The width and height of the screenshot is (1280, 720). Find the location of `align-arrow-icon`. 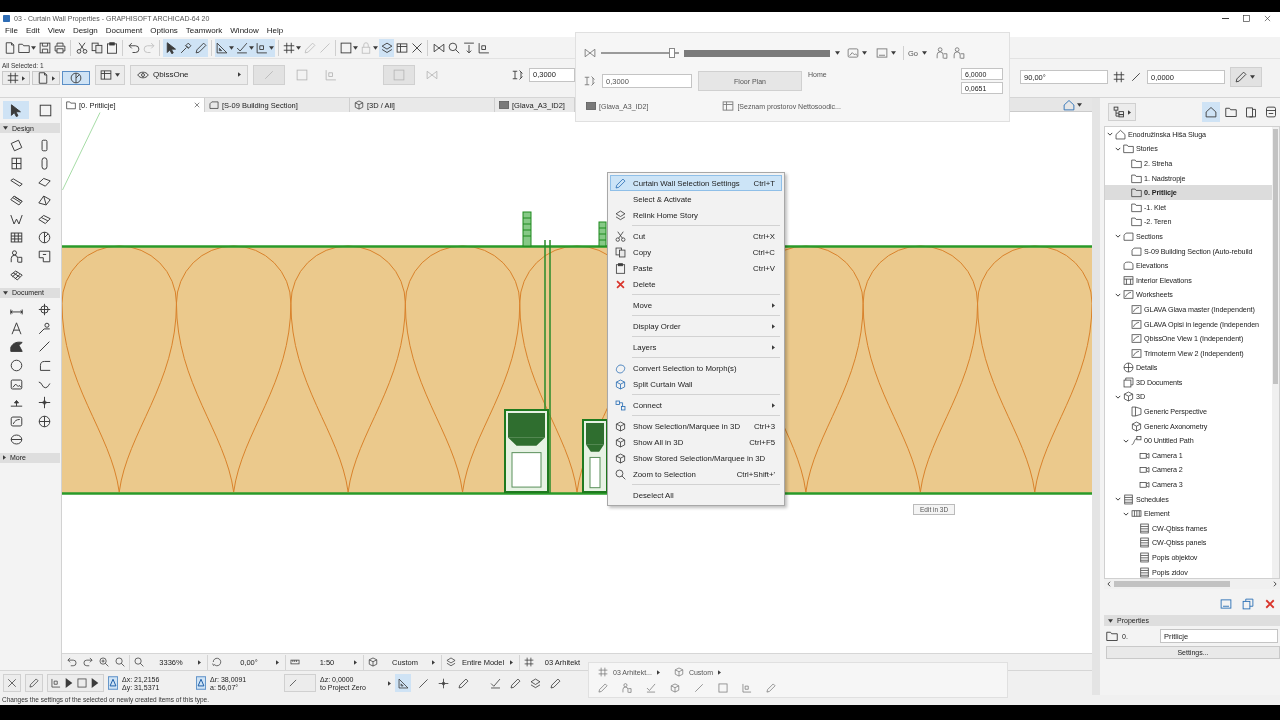

align-arrow-icon is located at coordinates (468, 47).